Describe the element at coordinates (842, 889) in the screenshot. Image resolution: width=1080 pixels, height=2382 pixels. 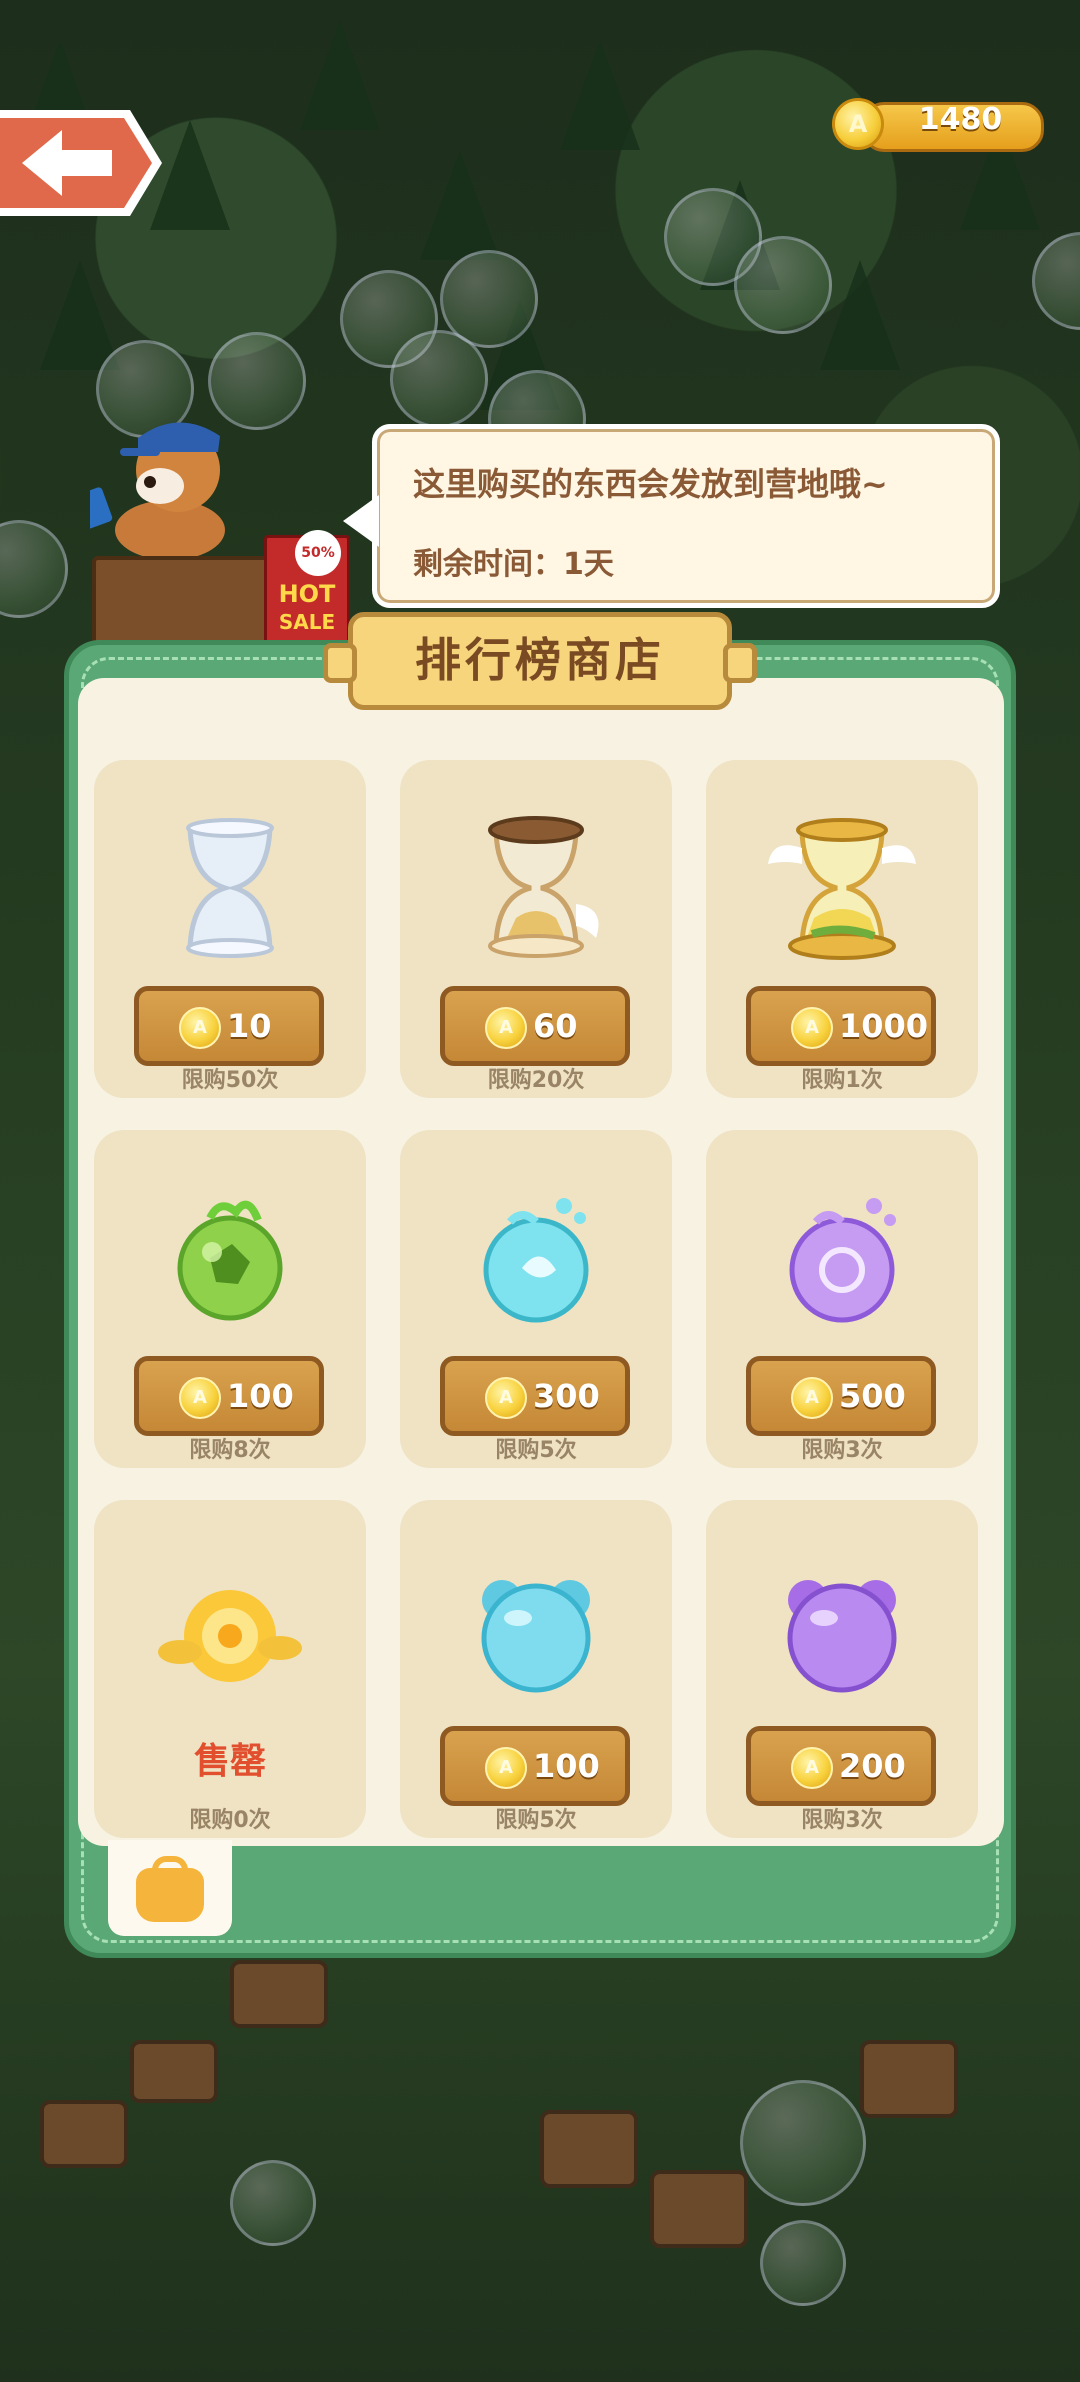
I see `hourglass-golden-icon` at that location.